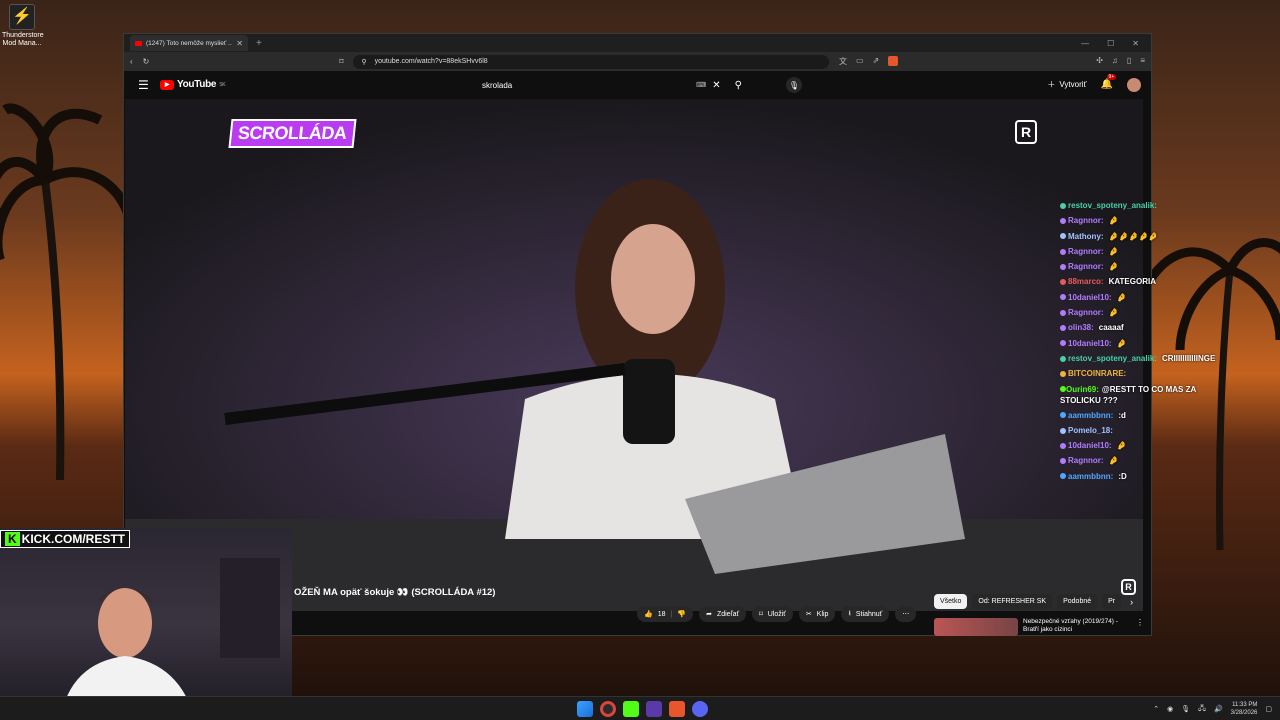  What do you see at coordinates (1218, 709) in the screenshot?
I see `volume-icon: 🔊` at bounding box center [1218, 709].